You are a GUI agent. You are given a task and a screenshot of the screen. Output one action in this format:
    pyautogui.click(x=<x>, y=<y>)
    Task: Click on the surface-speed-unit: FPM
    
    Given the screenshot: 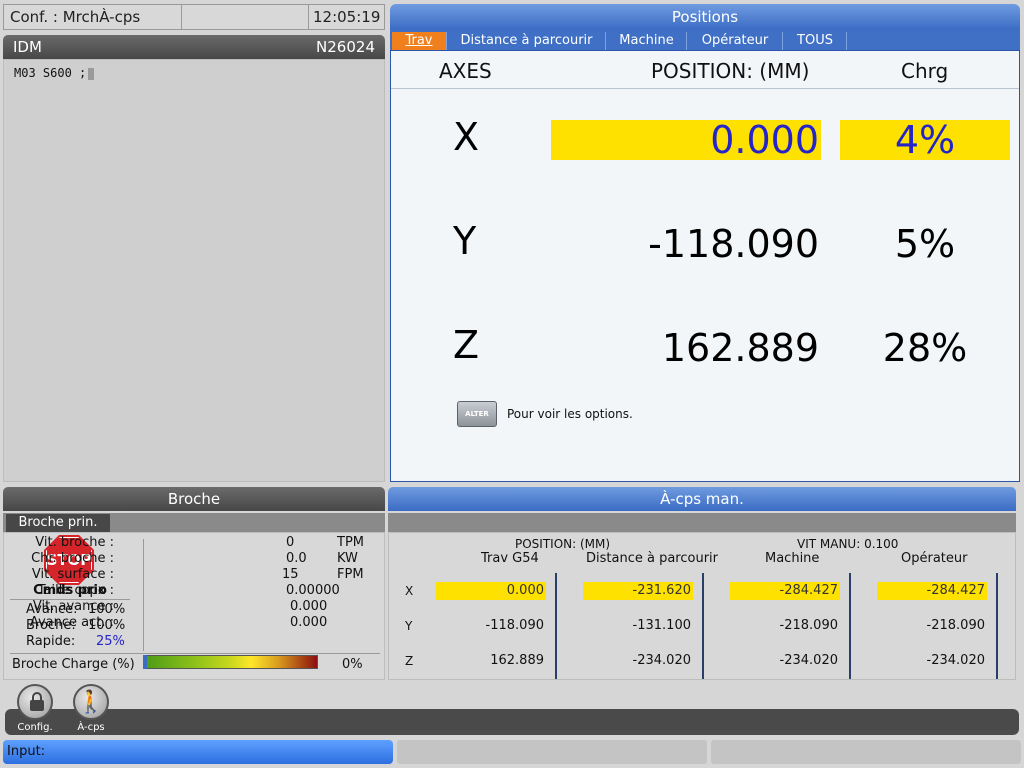 What is the action you would take?
    pyautogui.click(x=350, y=574)
    